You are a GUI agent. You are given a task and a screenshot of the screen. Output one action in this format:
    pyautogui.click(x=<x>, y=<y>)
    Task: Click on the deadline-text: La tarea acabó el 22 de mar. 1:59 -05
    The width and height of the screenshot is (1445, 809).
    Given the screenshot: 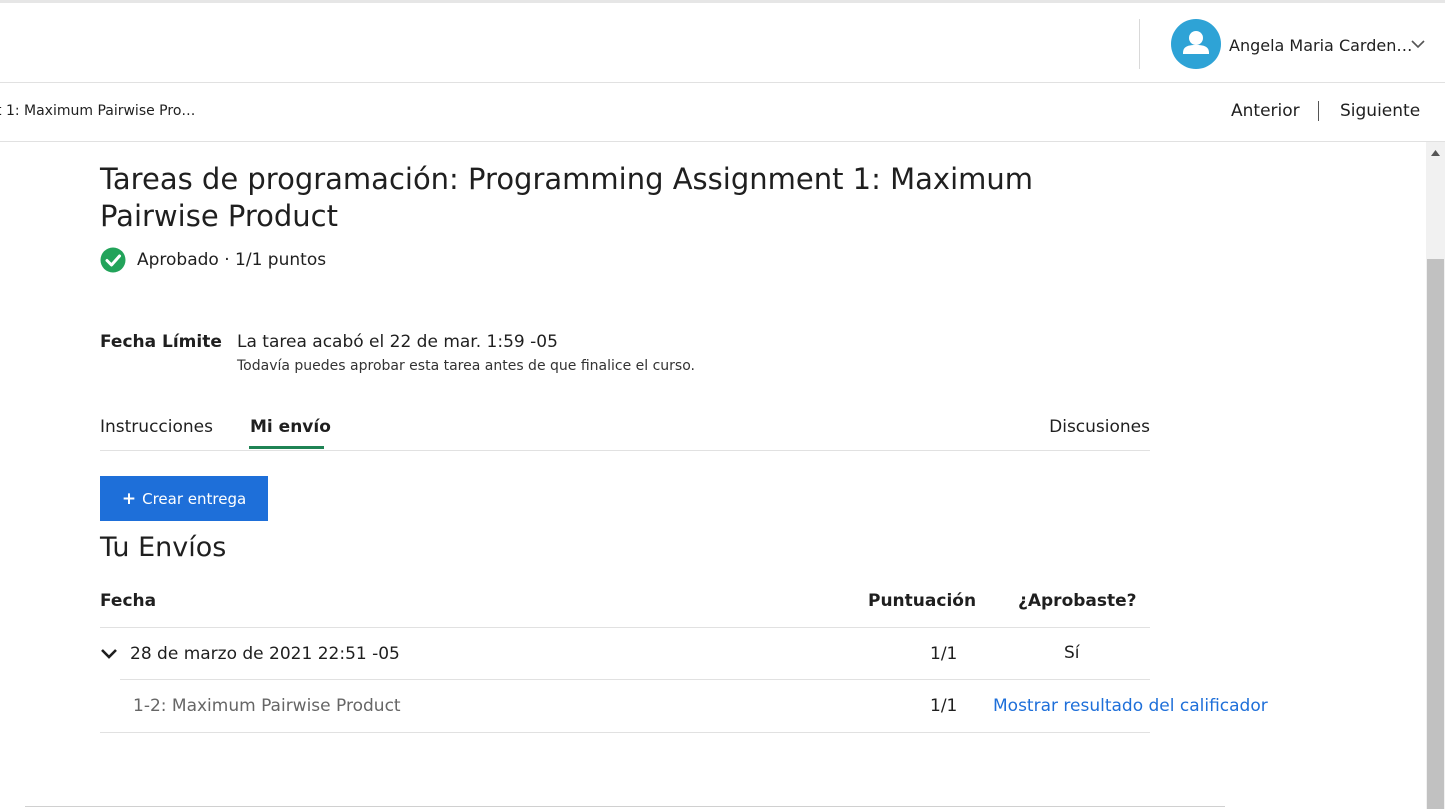 What is the action you would take?
    pyautogui.click(x=397, y=342)
    